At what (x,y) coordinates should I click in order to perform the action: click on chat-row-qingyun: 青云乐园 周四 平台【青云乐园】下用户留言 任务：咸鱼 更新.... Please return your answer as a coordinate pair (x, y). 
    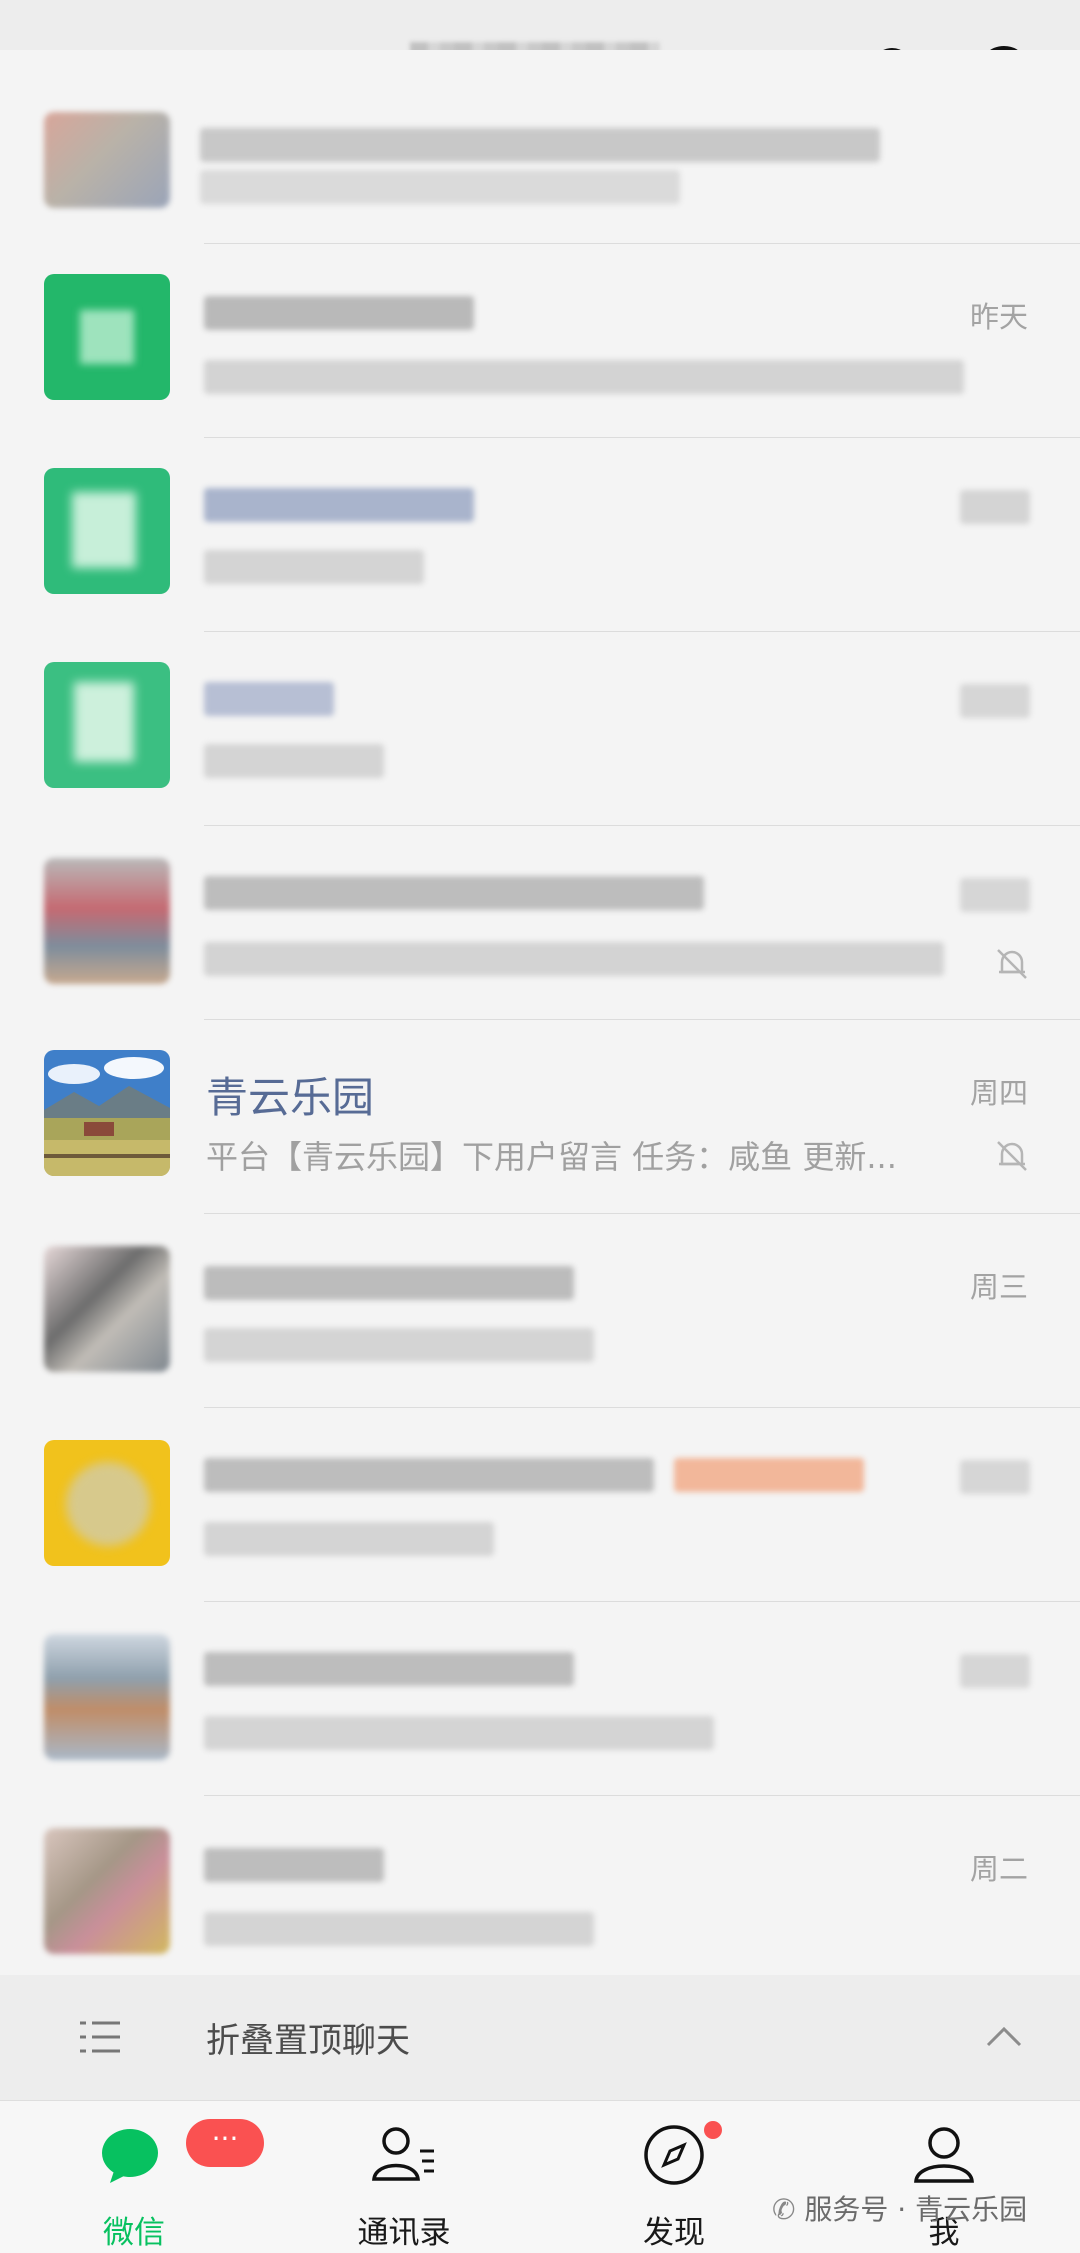
    Looking at the image, I should click on (540, 1117).